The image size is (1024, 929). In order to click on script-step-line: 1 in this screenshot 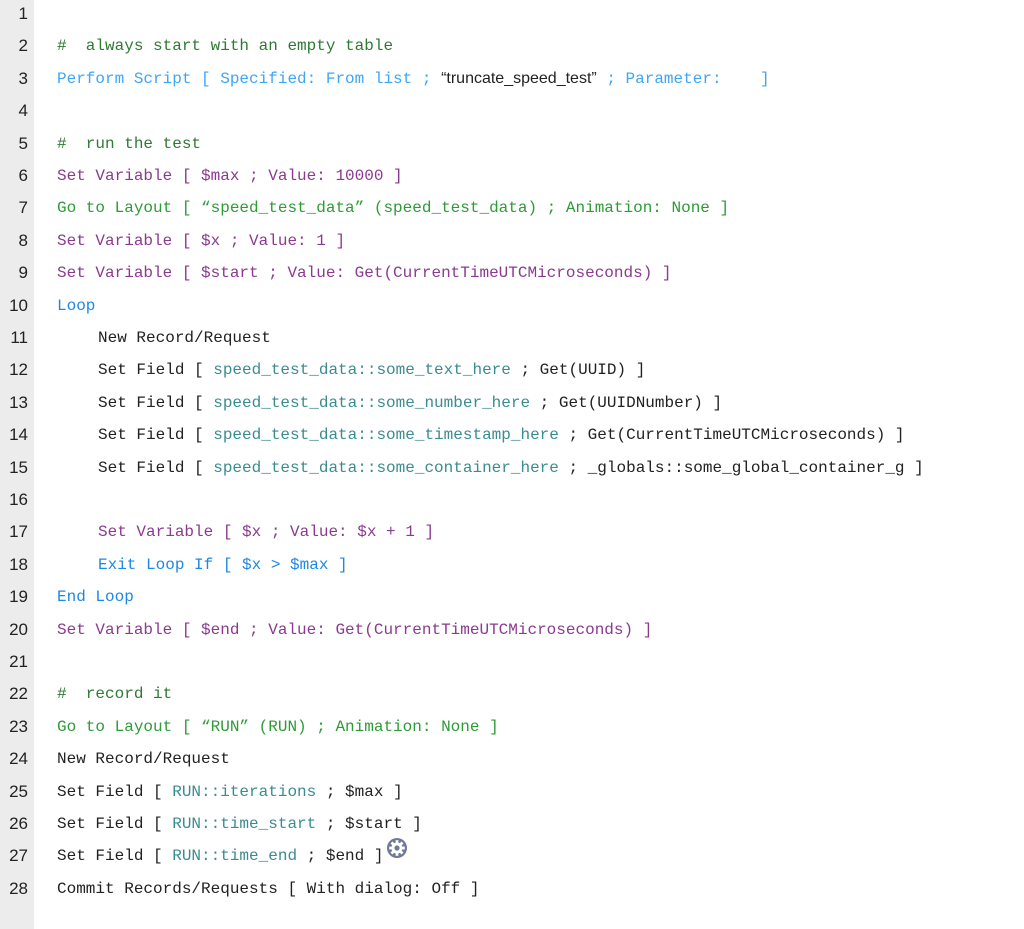, I will do `click(512, 15)`.